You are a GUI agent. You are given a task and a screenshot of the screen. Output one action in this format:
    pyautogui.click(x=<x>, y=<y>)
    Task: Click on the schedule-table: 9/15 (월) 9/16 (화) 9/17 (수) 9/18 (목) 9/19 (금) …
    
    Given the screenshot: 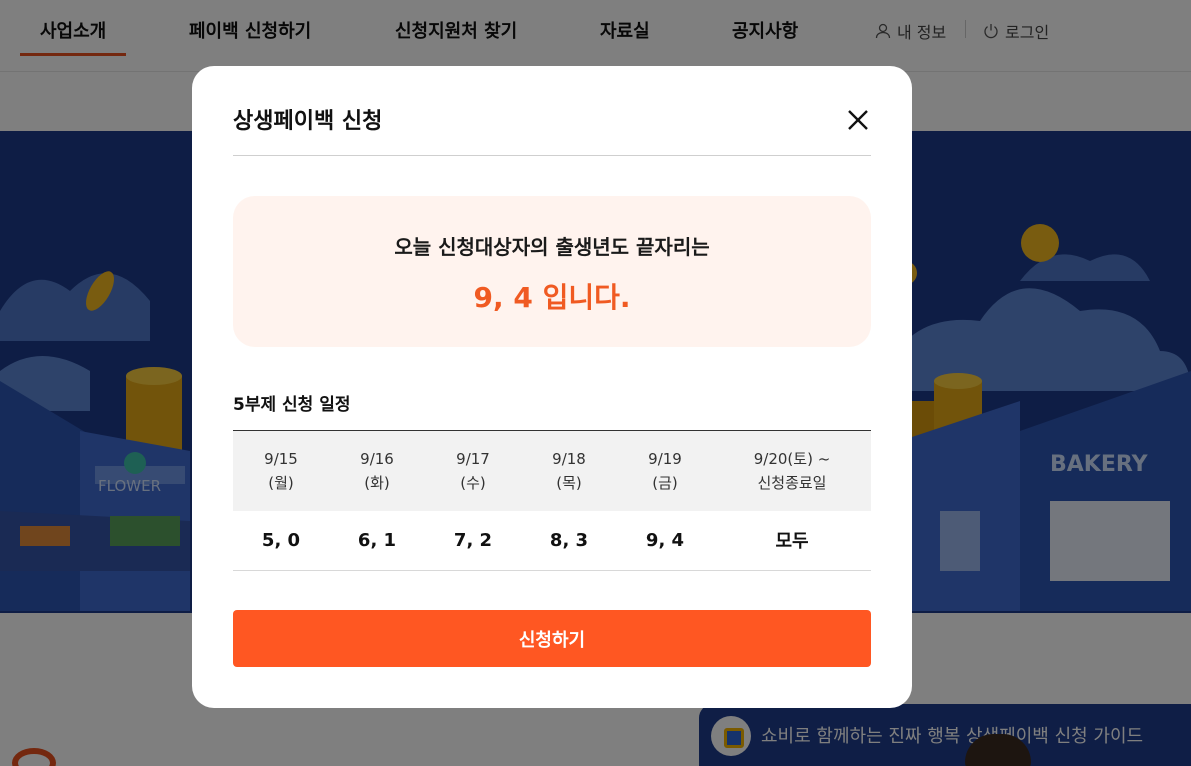 What is the action you would take?
    pyautogui.click(x=552, y=500)
    